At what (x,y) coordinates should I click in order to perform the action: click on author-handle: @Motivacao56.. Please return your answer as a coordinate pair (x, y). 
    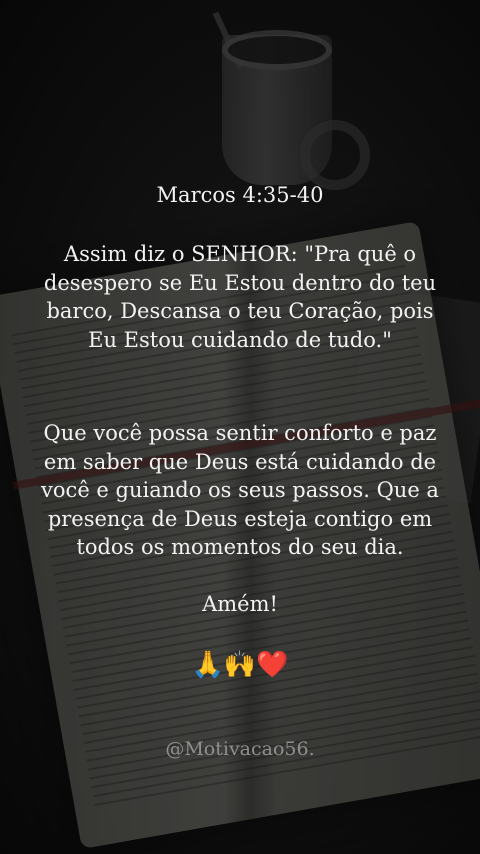
    Looking at the image, I should click on (240, 749).